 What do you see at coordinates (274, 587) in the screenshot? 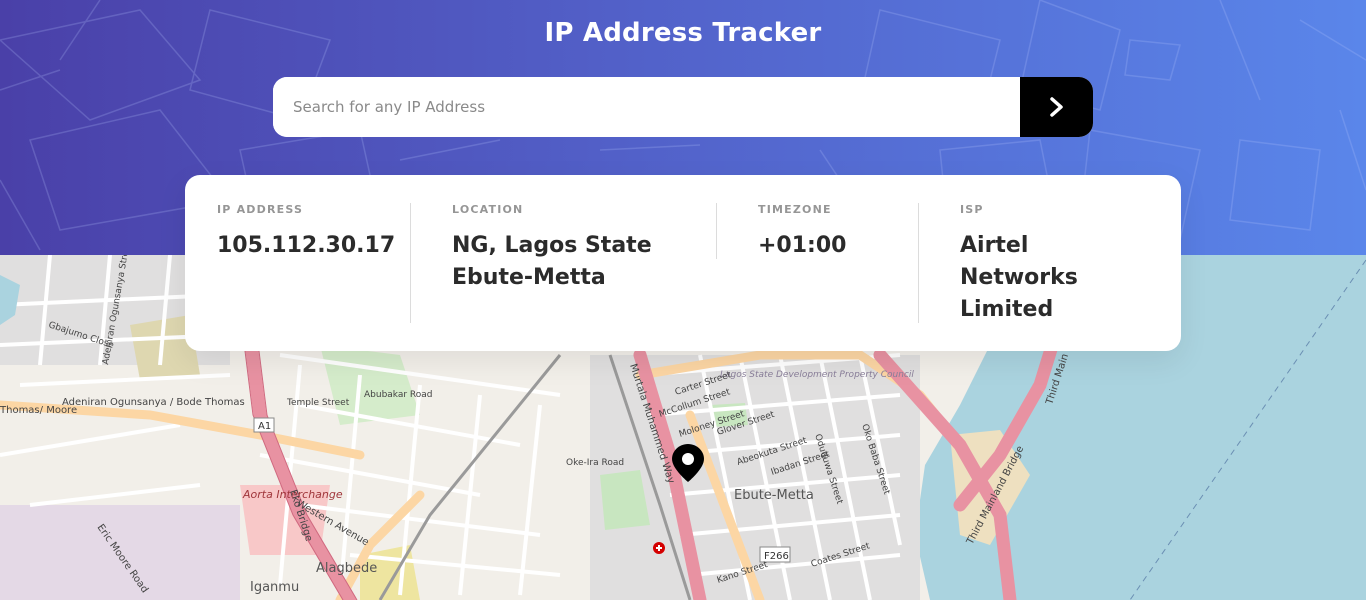
I see `map-label-iganmu: Iganmu` at bounding box center [274, 587].